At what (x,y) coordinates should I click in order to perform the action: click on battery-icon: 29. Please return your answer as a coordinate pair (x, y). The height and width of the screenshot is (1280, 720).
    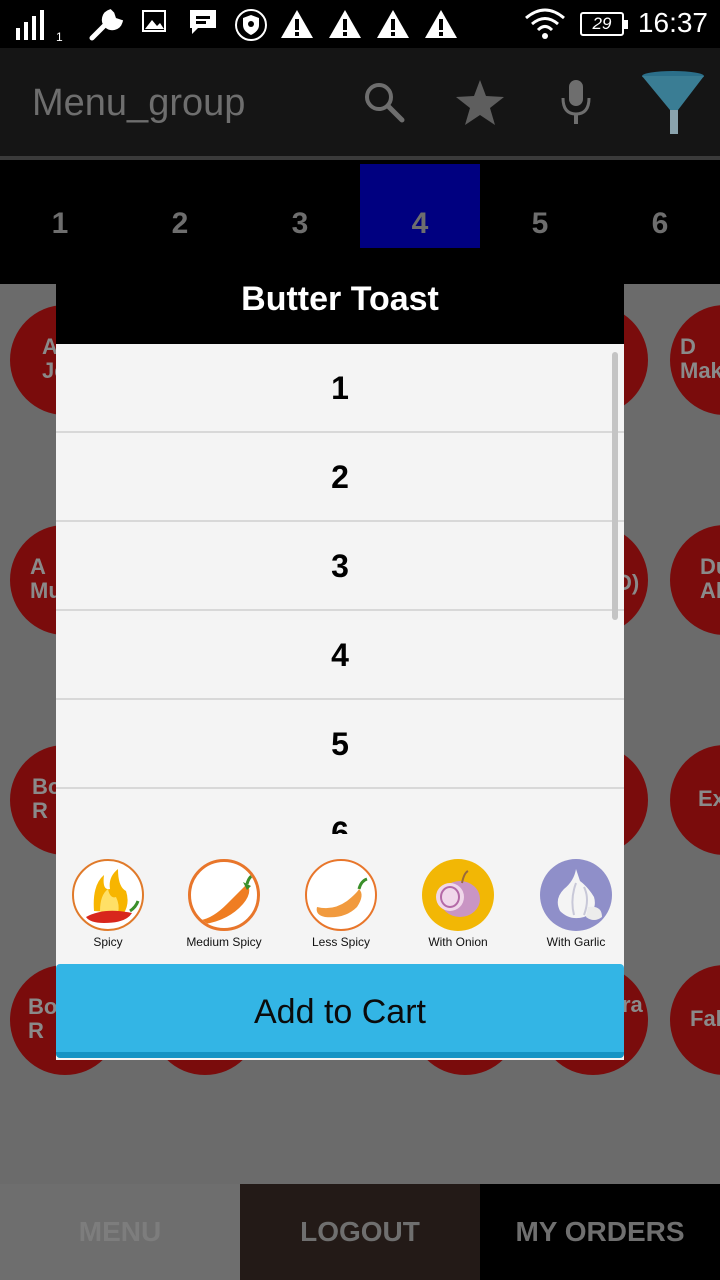
    Looking at the image, I should click on (604, 24).